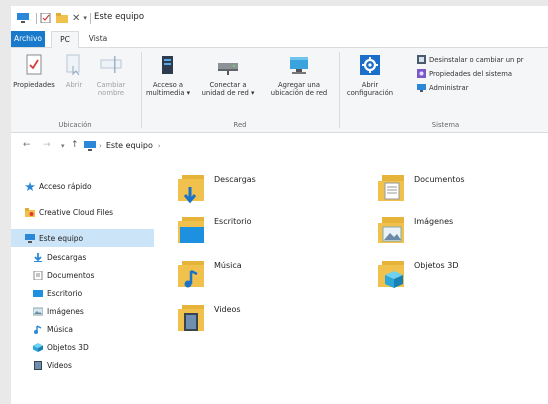 This screenshot has width=548, height=404. I want to click on 3d-objects-icon, so click(38, 347).